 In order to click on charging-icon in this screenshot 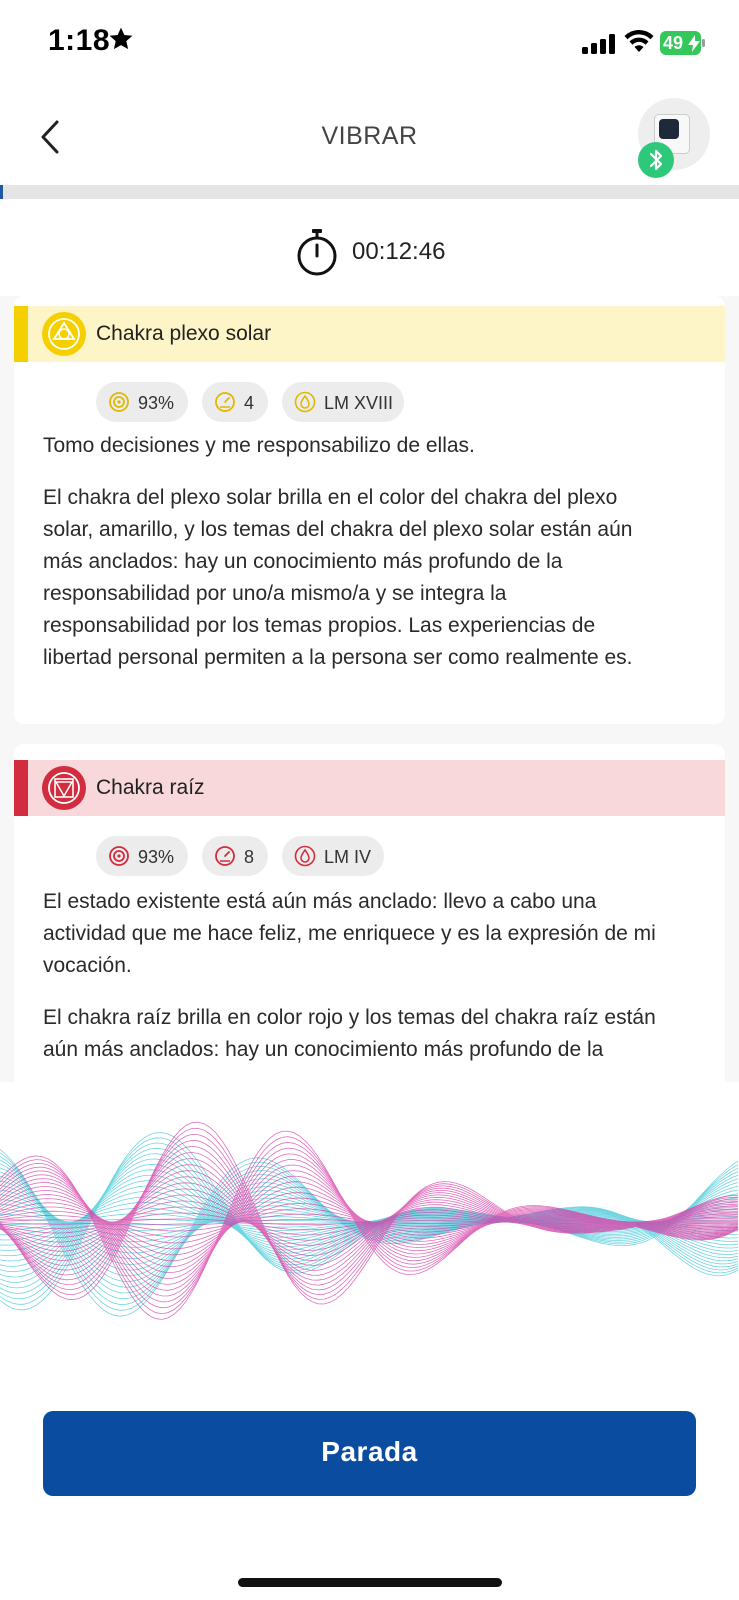, I will do `click(694, 43)`.